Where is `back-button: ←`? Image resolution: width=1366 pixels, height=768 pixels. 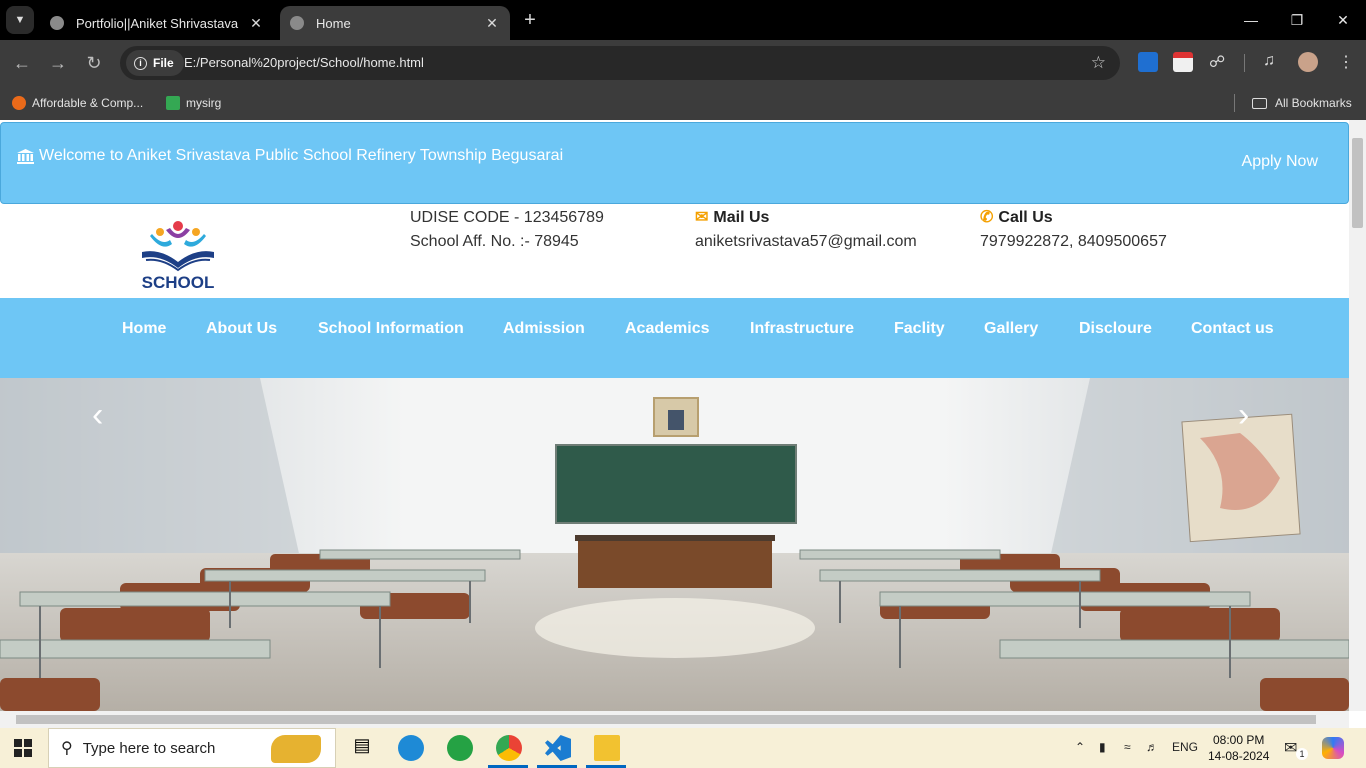
back-button: ← is located at coordinates (22, 63).